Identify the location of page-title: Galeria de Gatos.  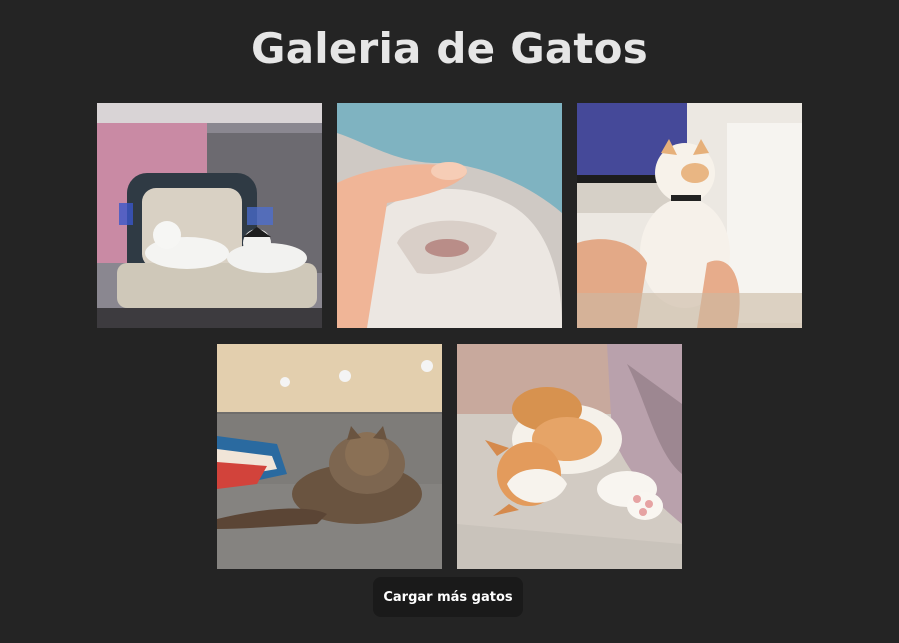
(449, 48).